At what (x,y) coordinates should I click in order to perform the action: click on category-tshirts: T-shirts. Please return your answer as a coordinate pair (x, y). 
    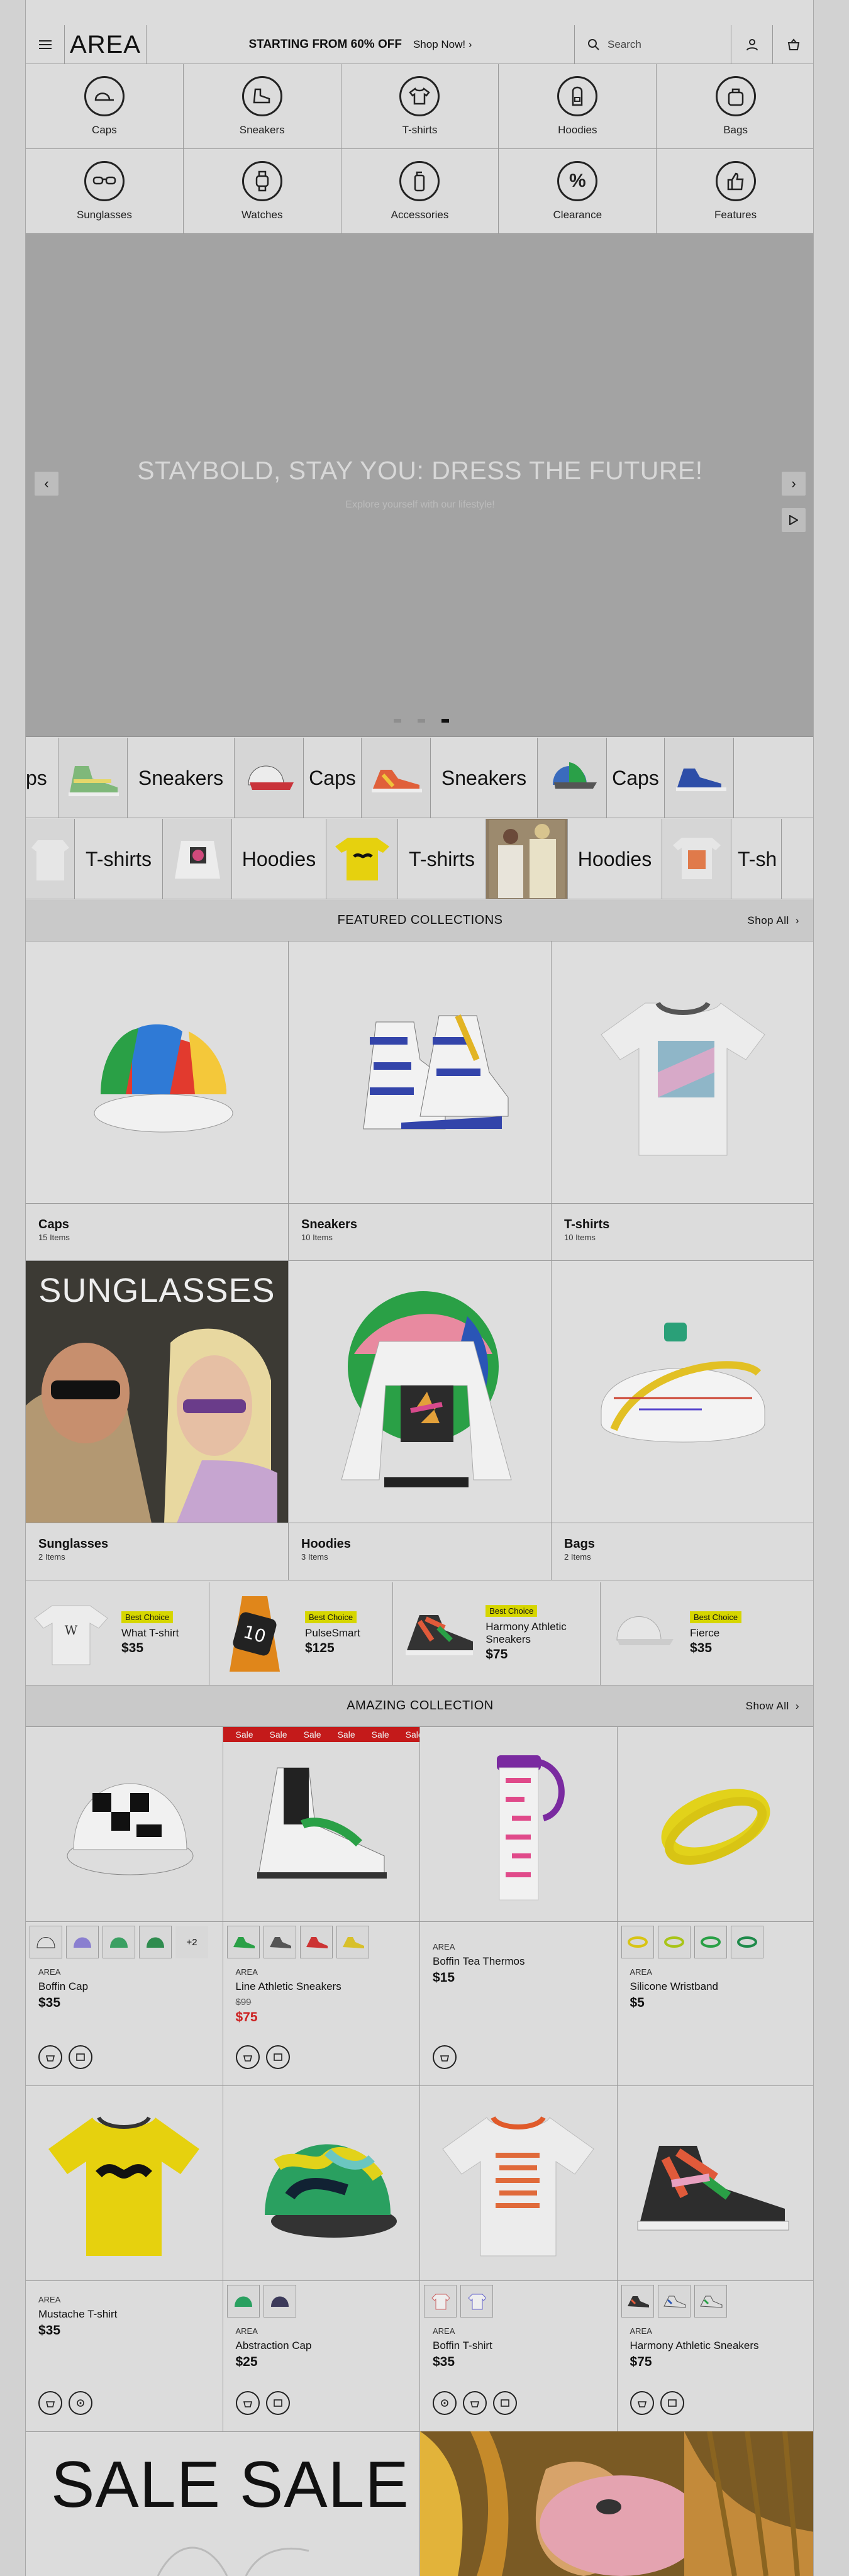
    Looking at the image, I should click on (420, 106).